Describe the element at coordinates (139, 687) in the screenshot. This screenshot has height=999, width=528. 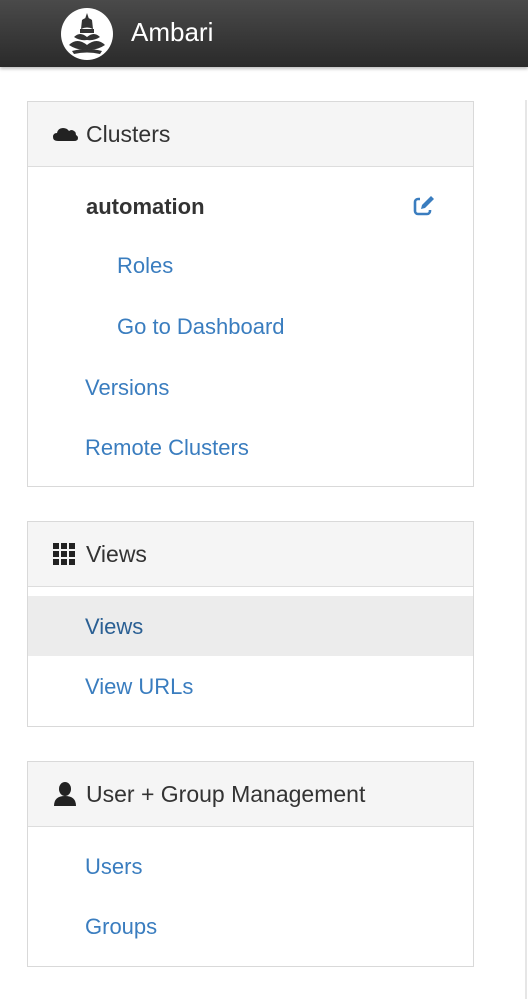
I see `view-urls-link: View URLs` at that location.